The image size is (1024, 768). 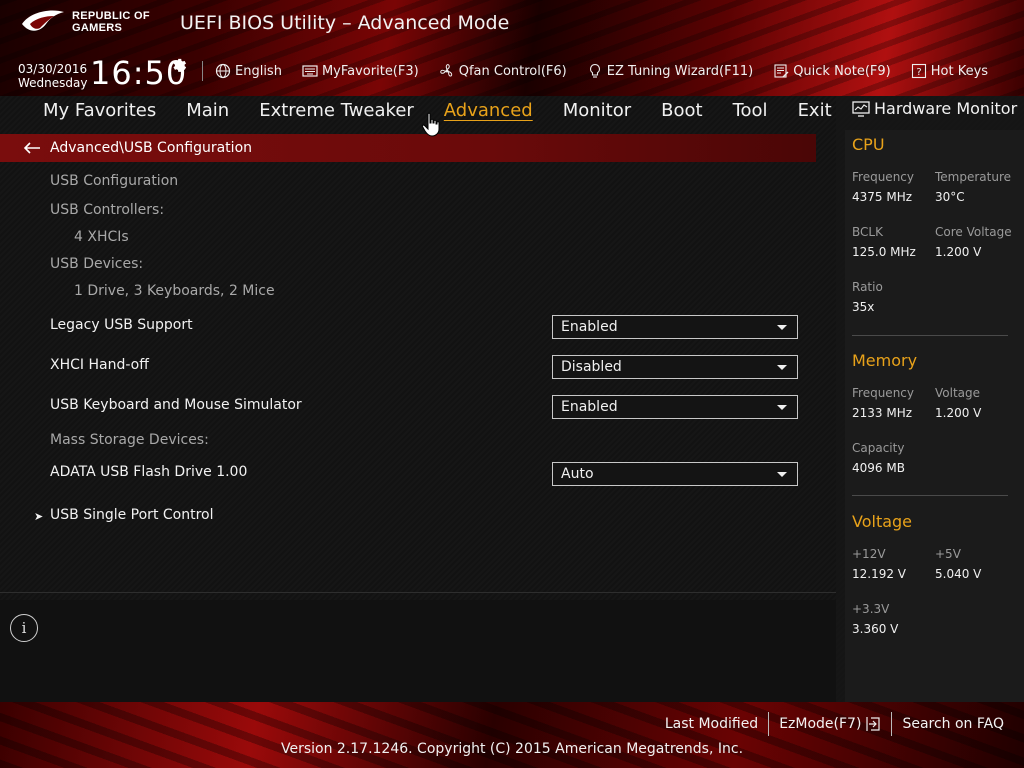 What do you see at coordinates (670, 71) in the screenshot?
I see `ez-tuning-wizard-button: EZ Tuning Wizard(F11)` at bounding box center [670, 71].